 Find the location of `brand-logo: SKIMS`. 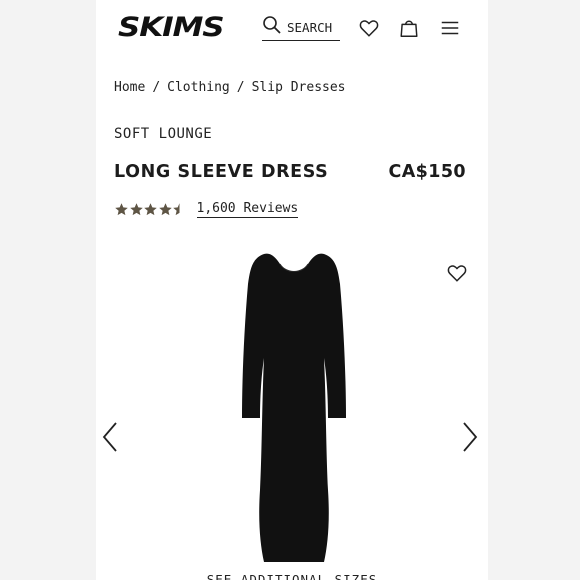

brand-logo: SKIMS is located at coordinates (171, 27).